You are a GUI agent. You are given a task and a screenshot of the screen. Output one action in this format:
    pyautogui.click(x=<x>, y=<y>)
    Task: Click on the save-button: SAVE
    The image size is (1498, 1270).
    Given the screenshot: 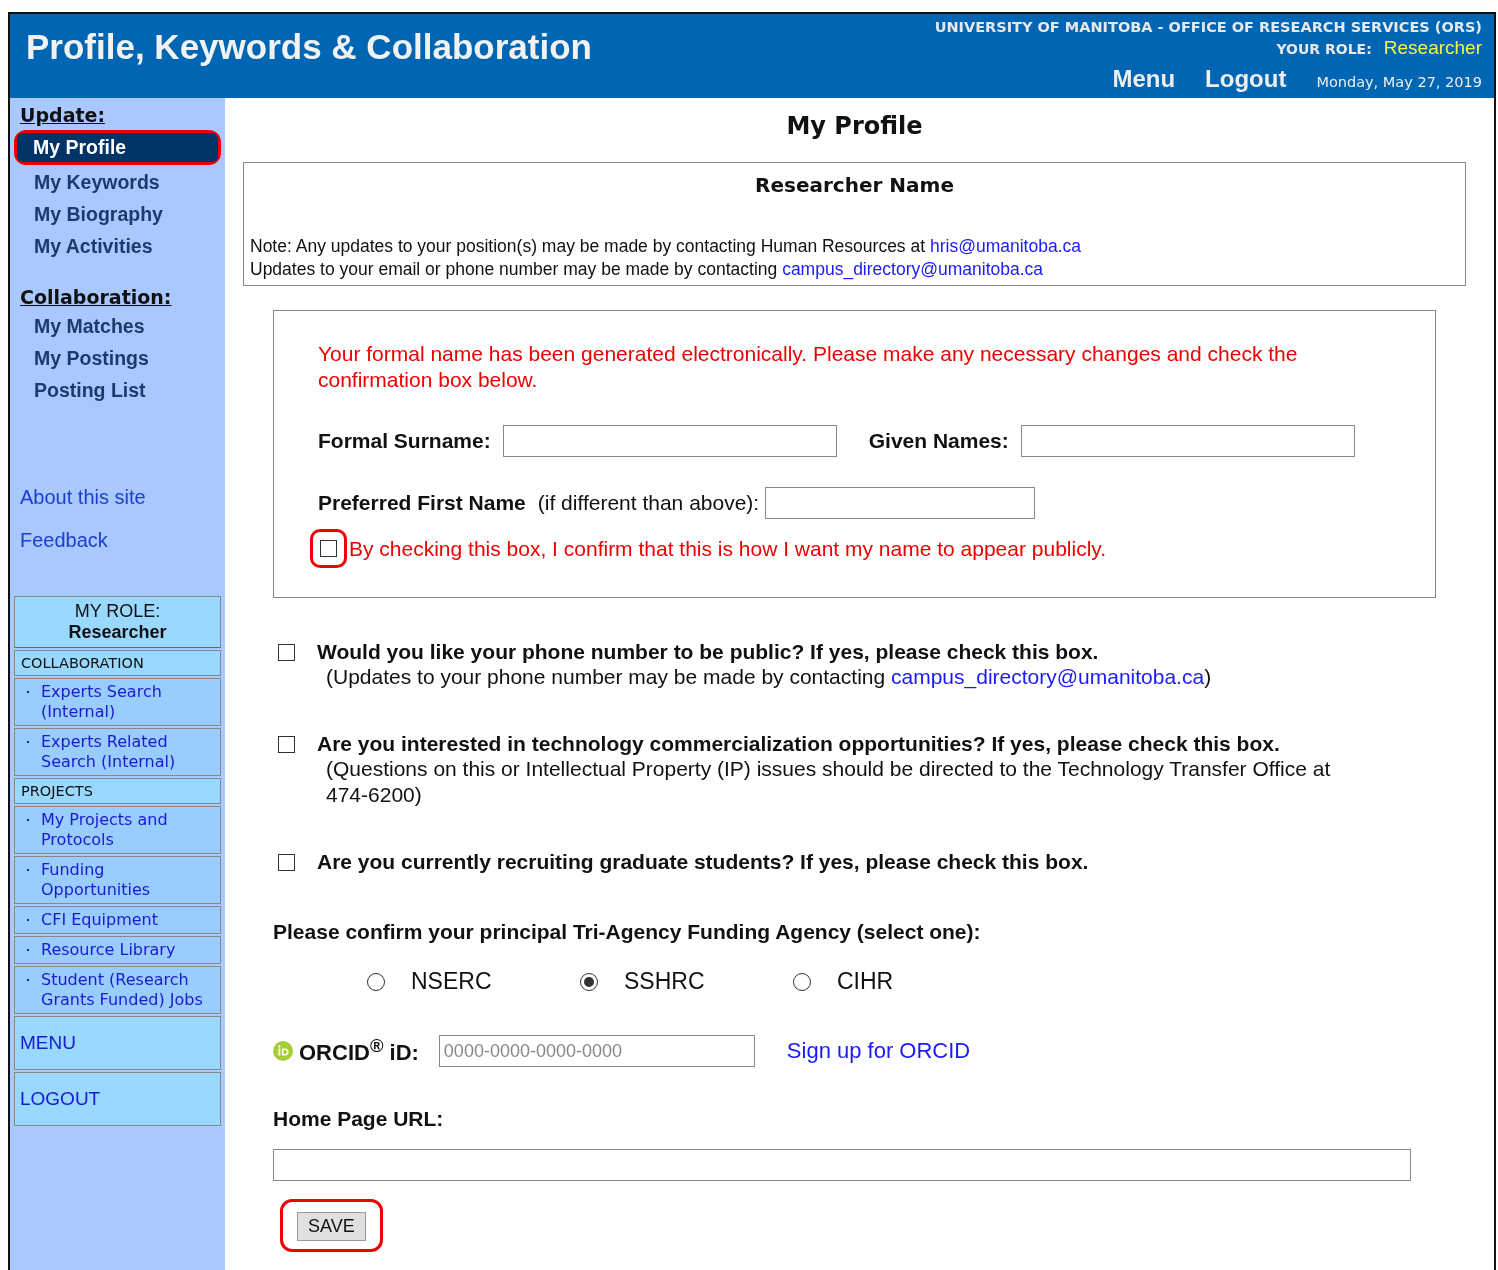 What is the action you would take?
    pyautogui.click(x=331, y=1226)
    